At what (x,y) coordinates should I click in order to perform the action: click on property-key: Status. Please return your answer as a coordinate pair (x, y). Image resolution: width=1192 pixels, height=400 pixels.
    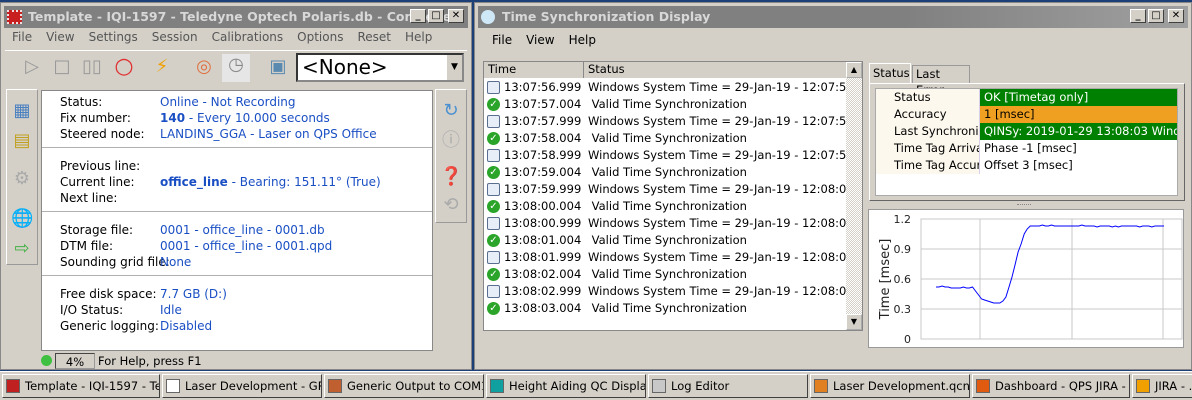
    Looking at the image, I should click on (928, 97).